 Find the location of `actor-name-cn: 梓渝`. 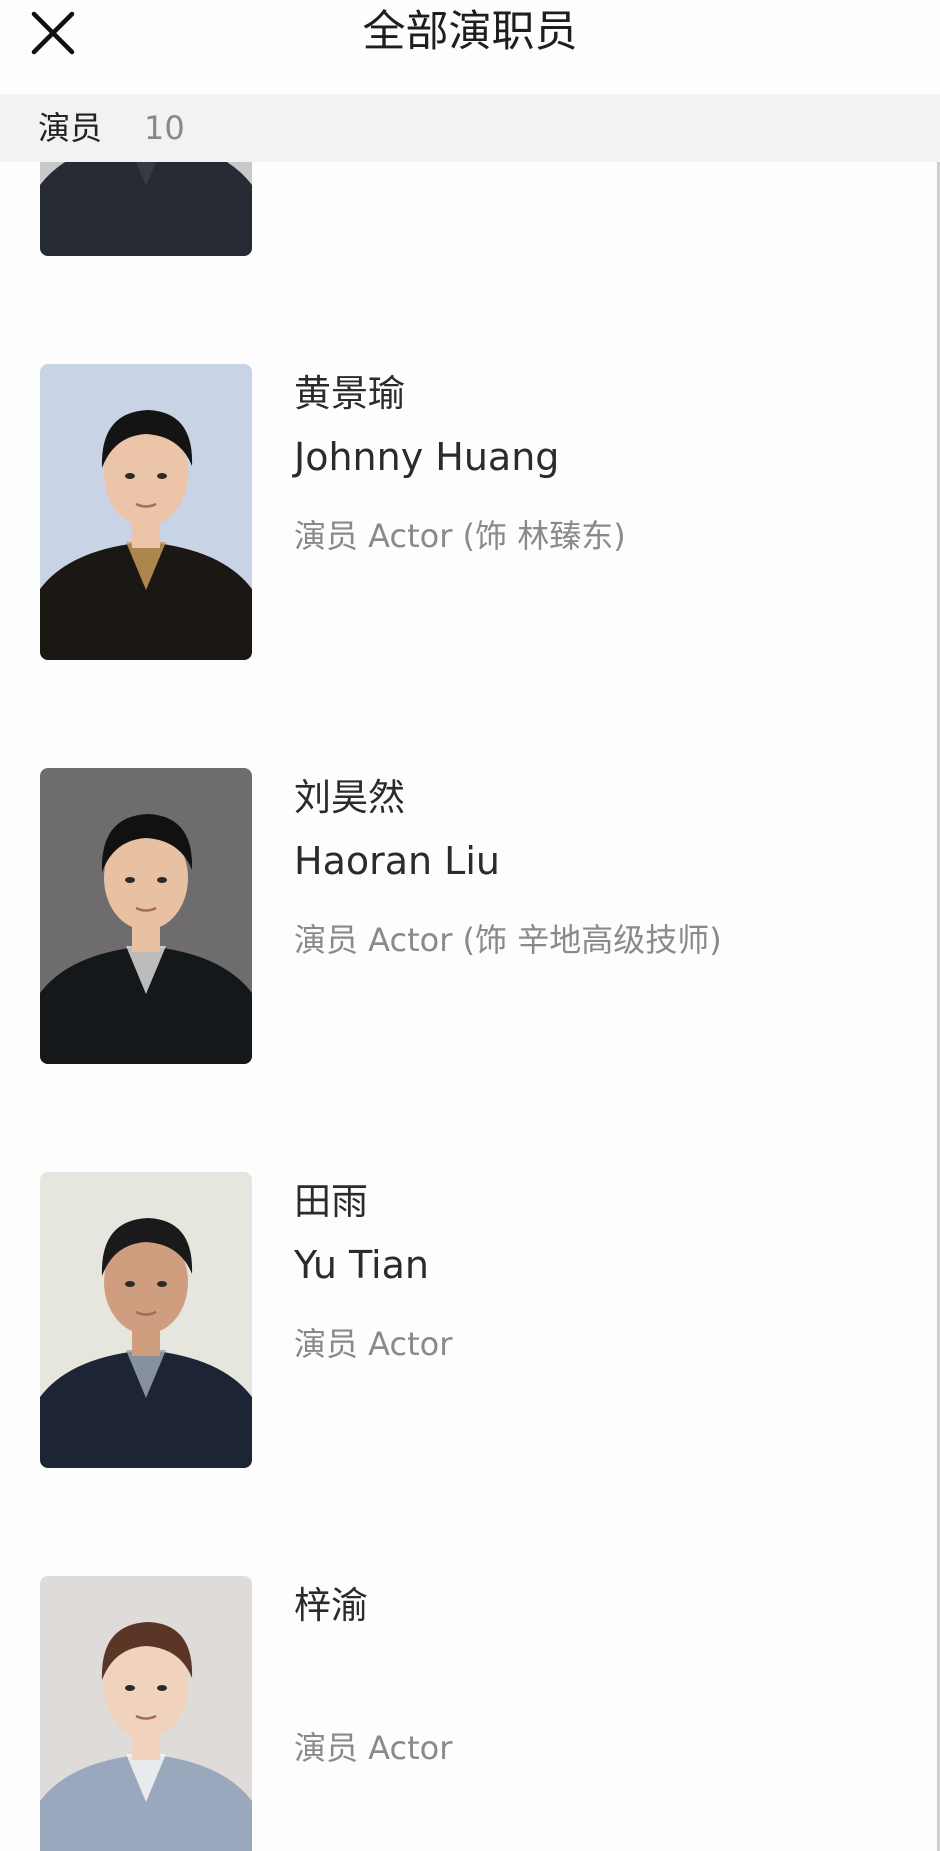

actor-name-cn: 梓渝 is located at coordinates (331, 1605).